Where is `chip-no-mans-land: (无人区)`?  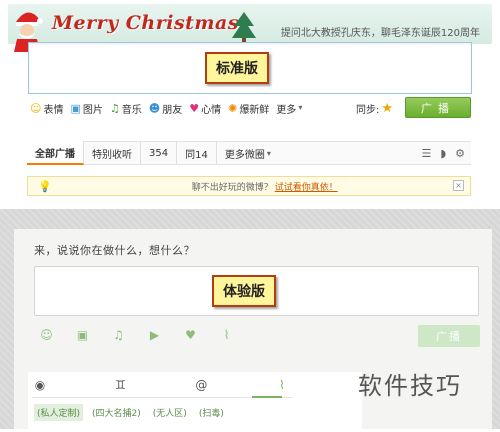
chip-no-mans-land: (无人区) is located at coordinates (170, 412).